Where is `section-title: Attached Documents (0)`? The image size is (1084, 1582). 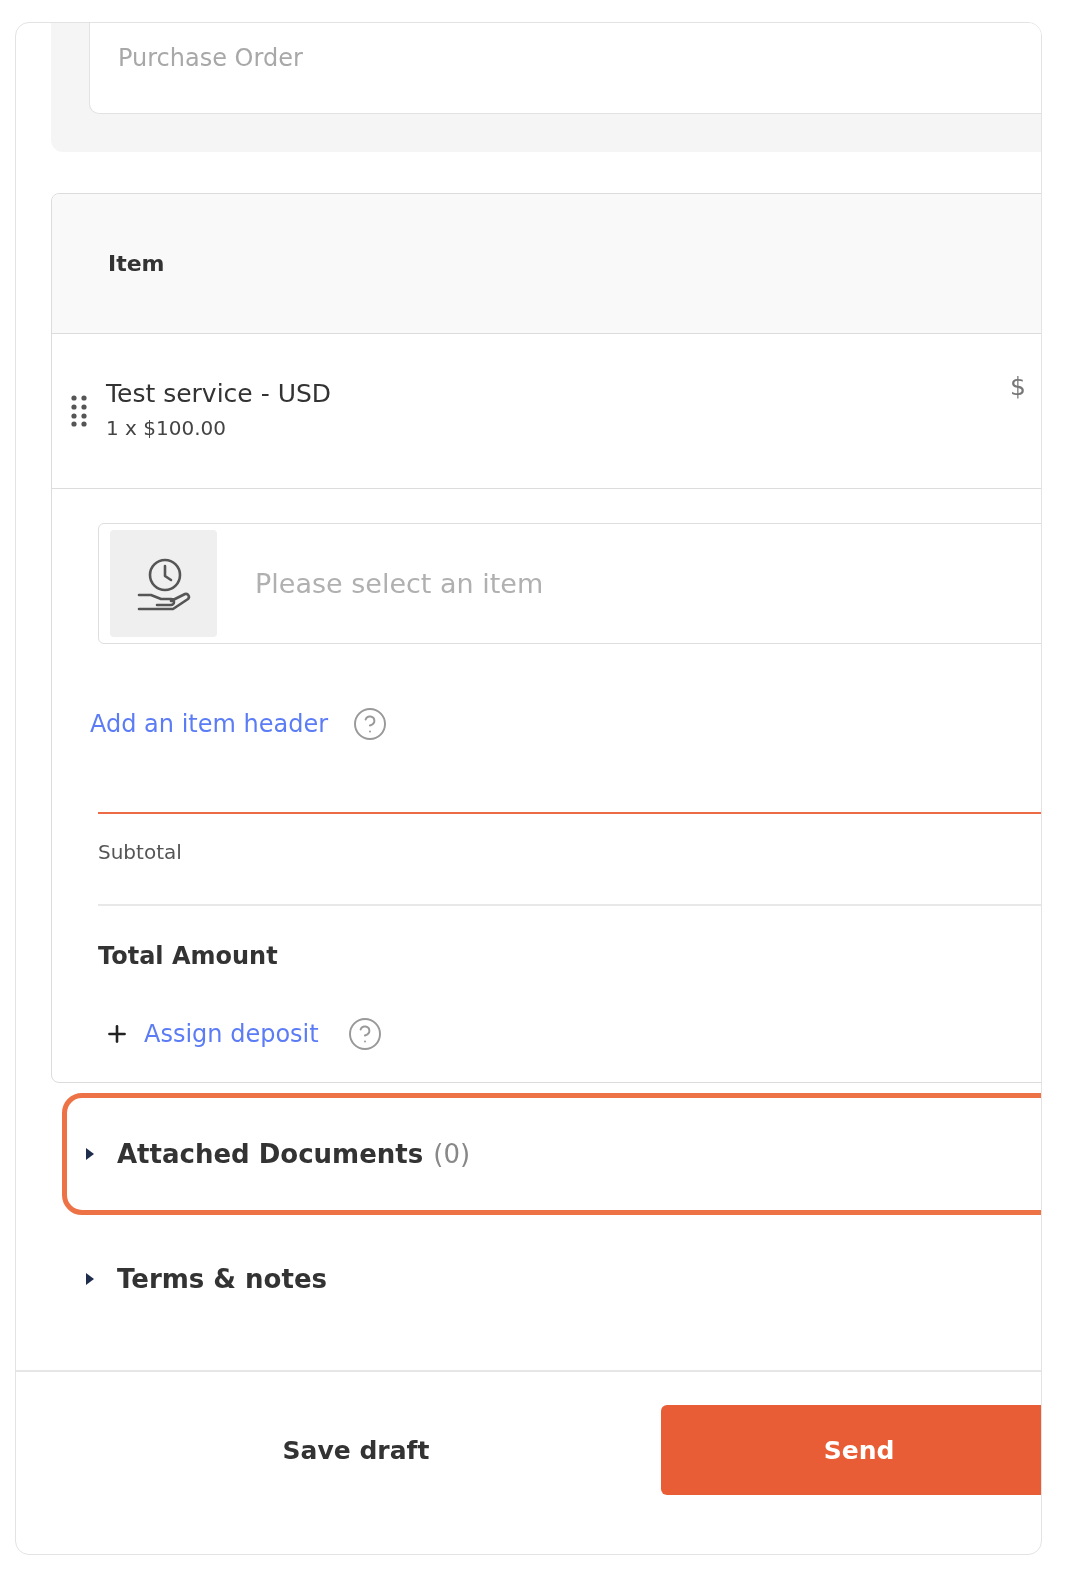 section-title: Attached Documents (0) is located at coordinates (294, 1154).